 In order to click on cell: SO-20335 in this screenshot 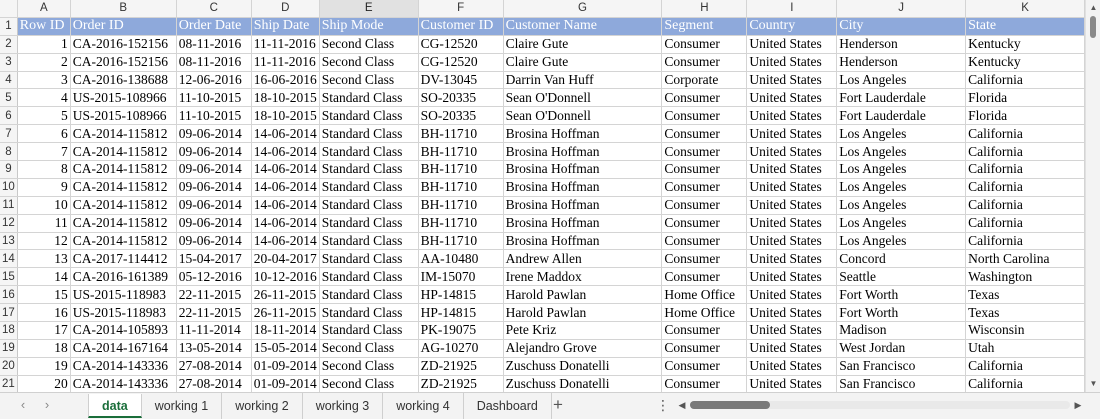, I will do `click(461, 98)`.